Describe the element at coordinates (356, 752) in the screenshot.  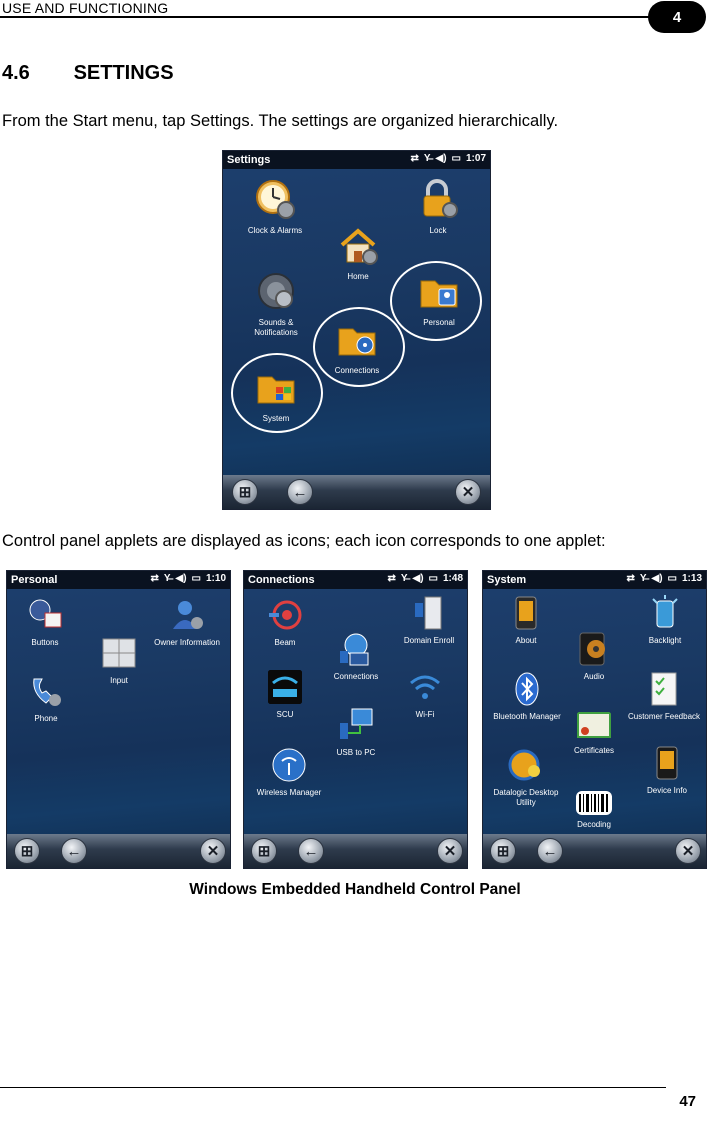
I see `applet-label: USB to PC` at that location.